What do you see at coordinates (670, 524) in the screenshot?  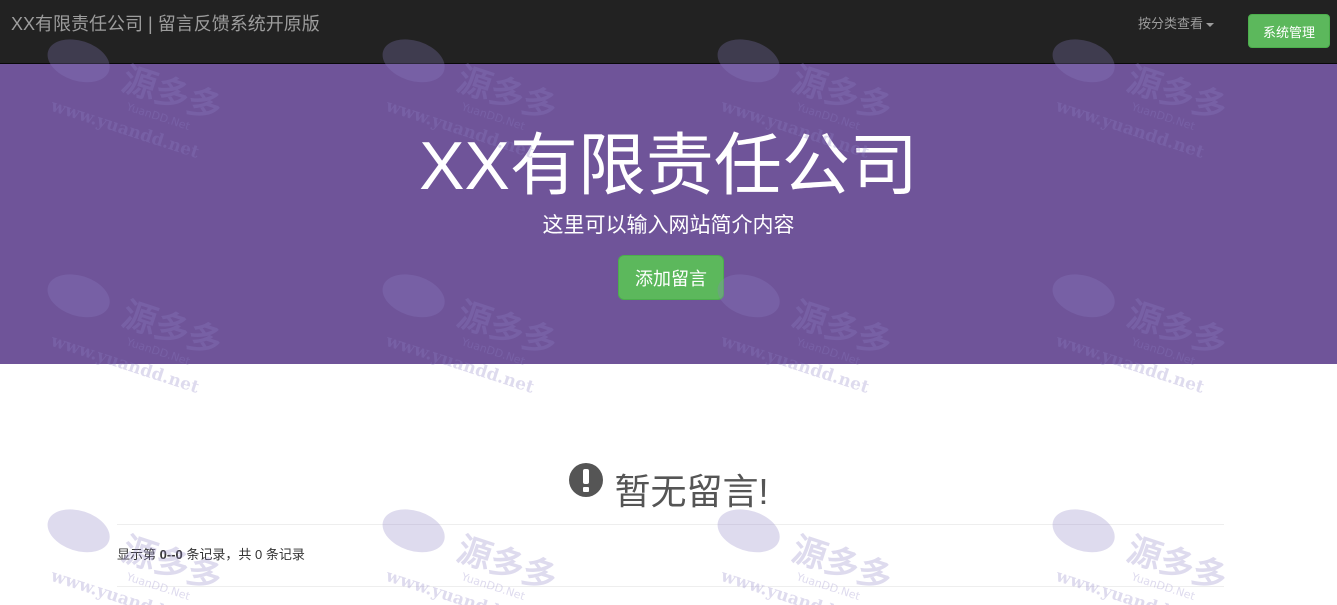 I see `divider-top` at bounding box center [670, 524].